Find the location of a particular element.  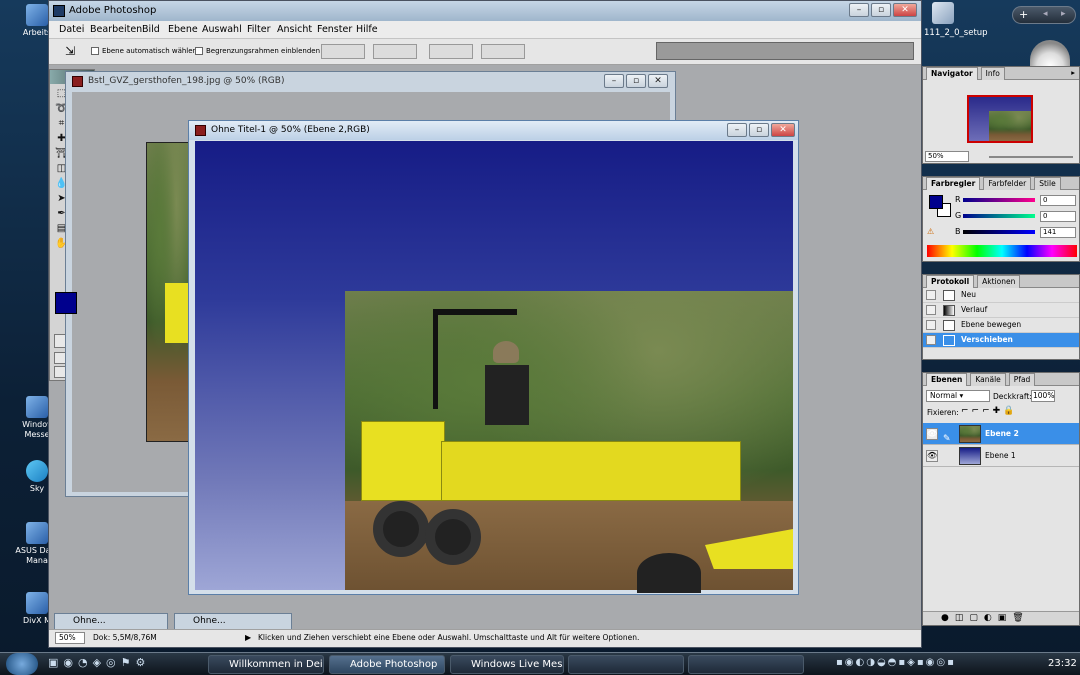

maximize-button: ▫ is located at coordinates (881, 10).